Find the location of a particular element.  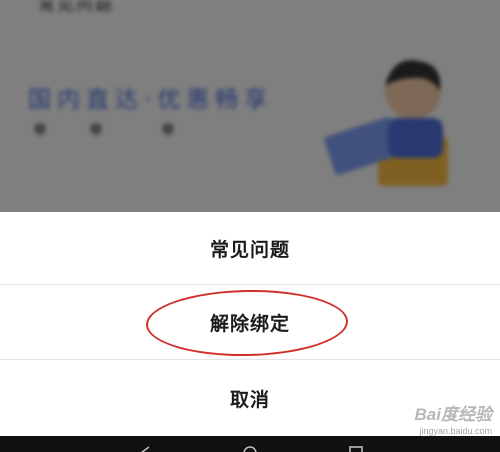

recents-icon is located at coordinates (356, 449).